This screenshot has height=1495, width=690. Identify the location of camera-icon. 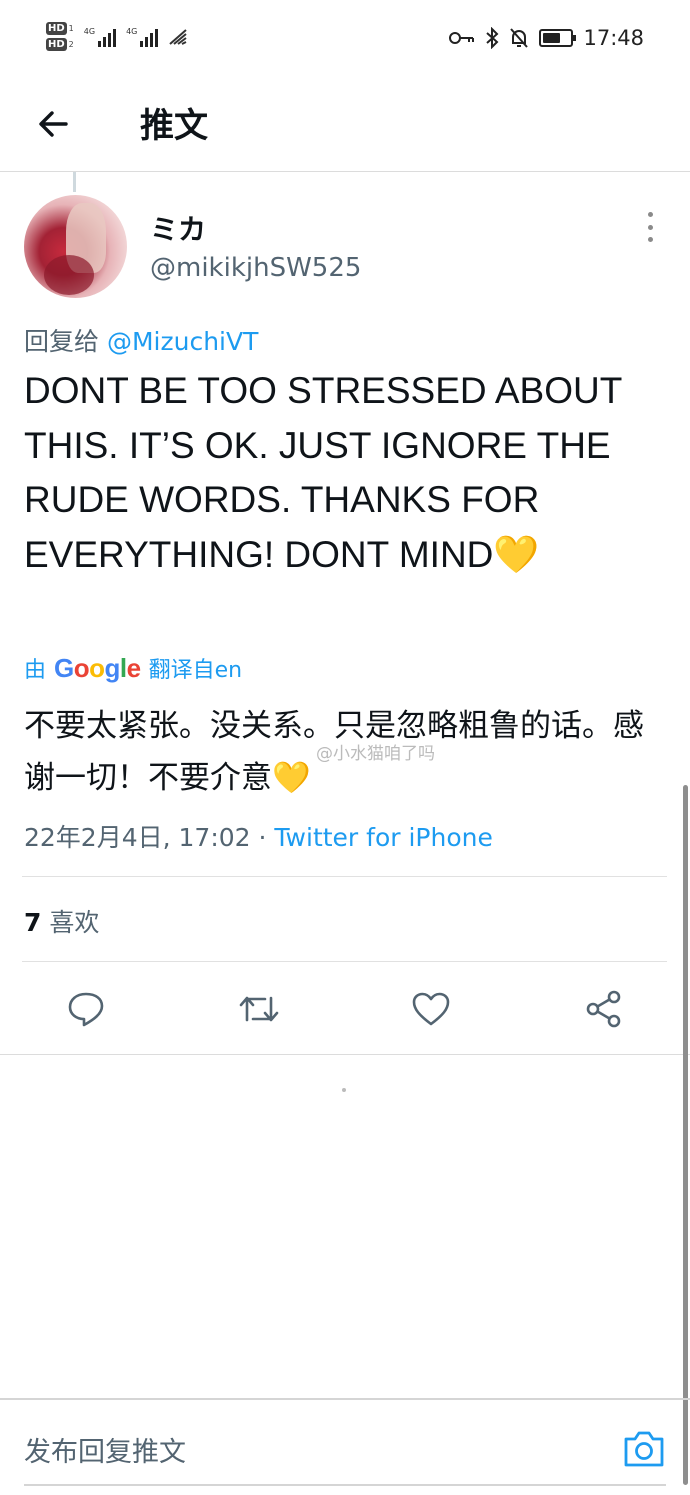
(644, 1449).